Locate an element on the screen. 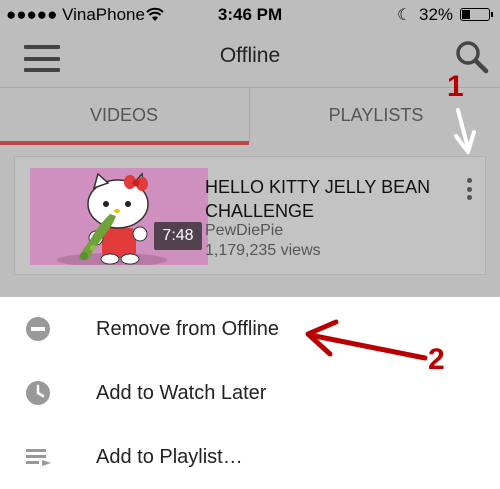  annotation-step-2: 2 is located at coordinates (436, 359).